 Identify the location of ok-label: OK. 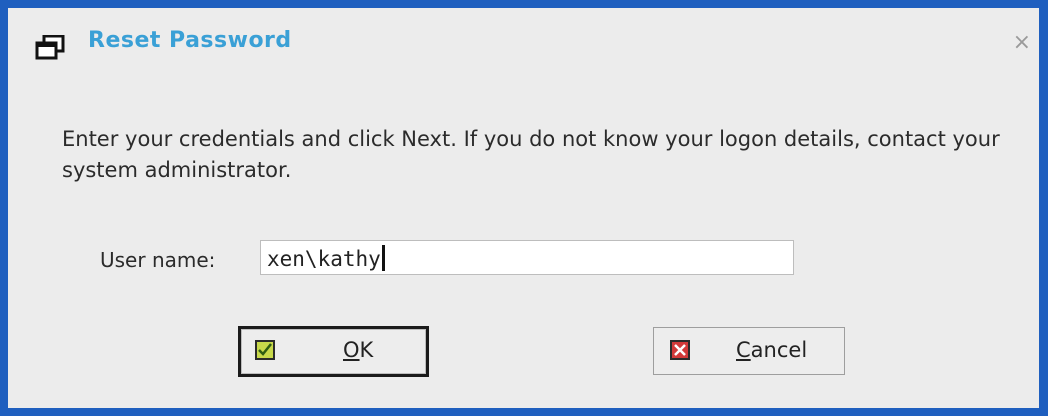
(358, 350).